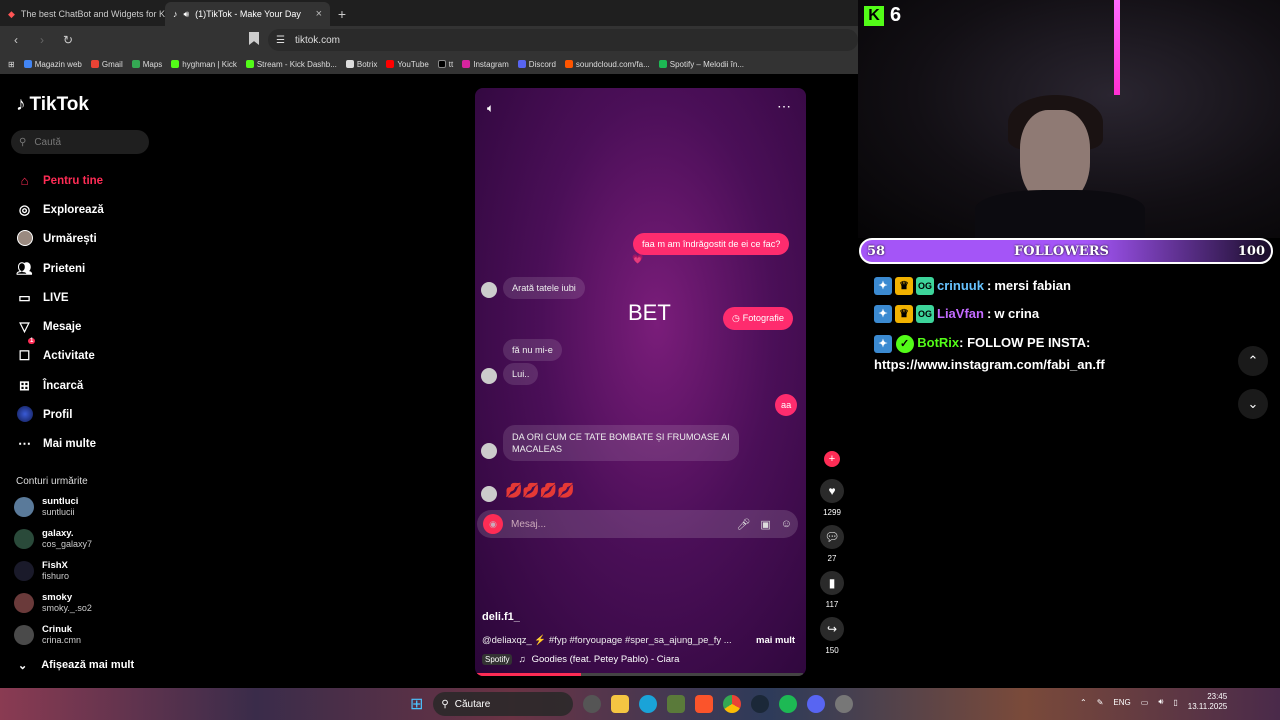 This screenshot has height=720, width=1280. What do you see at coordinates (816, 704) in the screenshot?
I see `discord-icon` at bounding box center [816, 704].